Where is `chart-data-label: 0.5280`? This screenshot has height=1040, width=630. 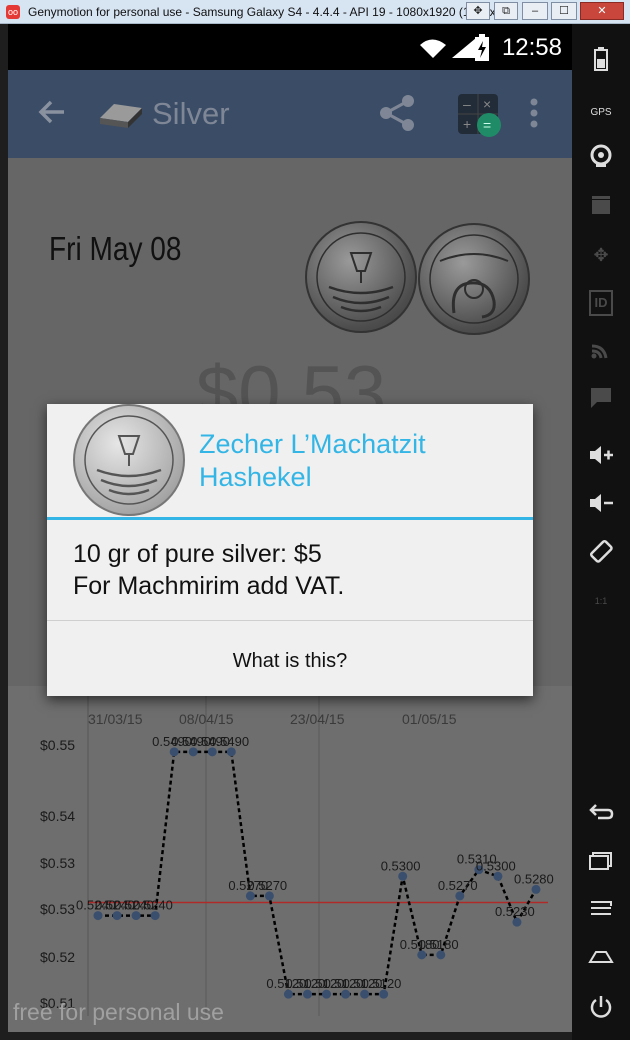 chart-data-label: 0.5280 is located at coordinates (534, 878).